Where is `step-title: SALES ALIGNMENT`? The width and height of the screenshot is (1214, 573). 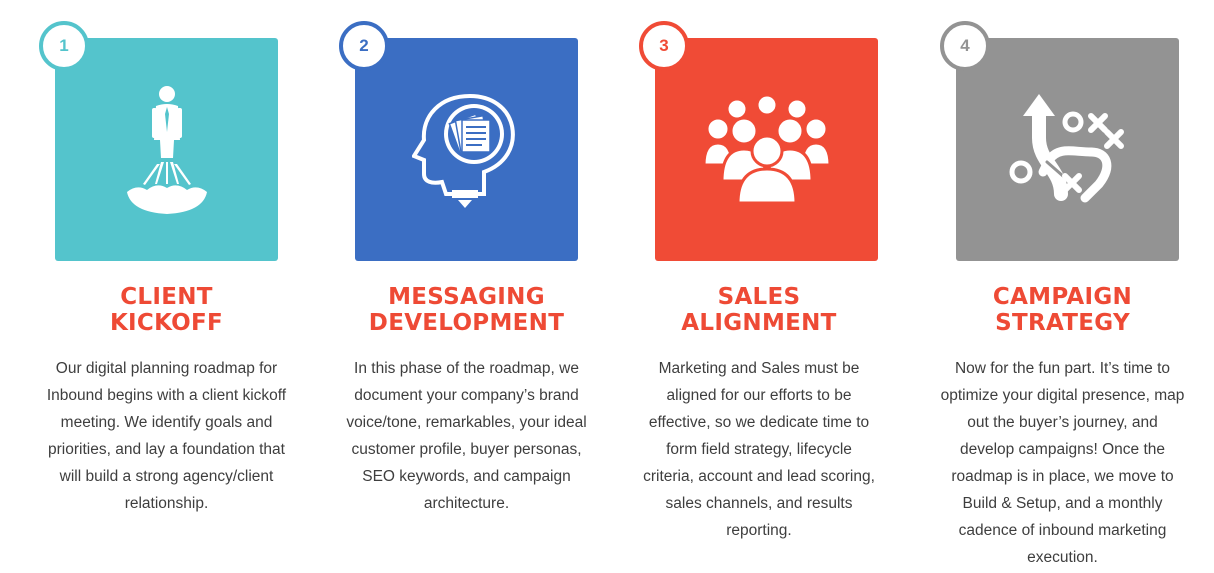
step-title: SALES ALIGNMENT is located at coordinates (759, 310).